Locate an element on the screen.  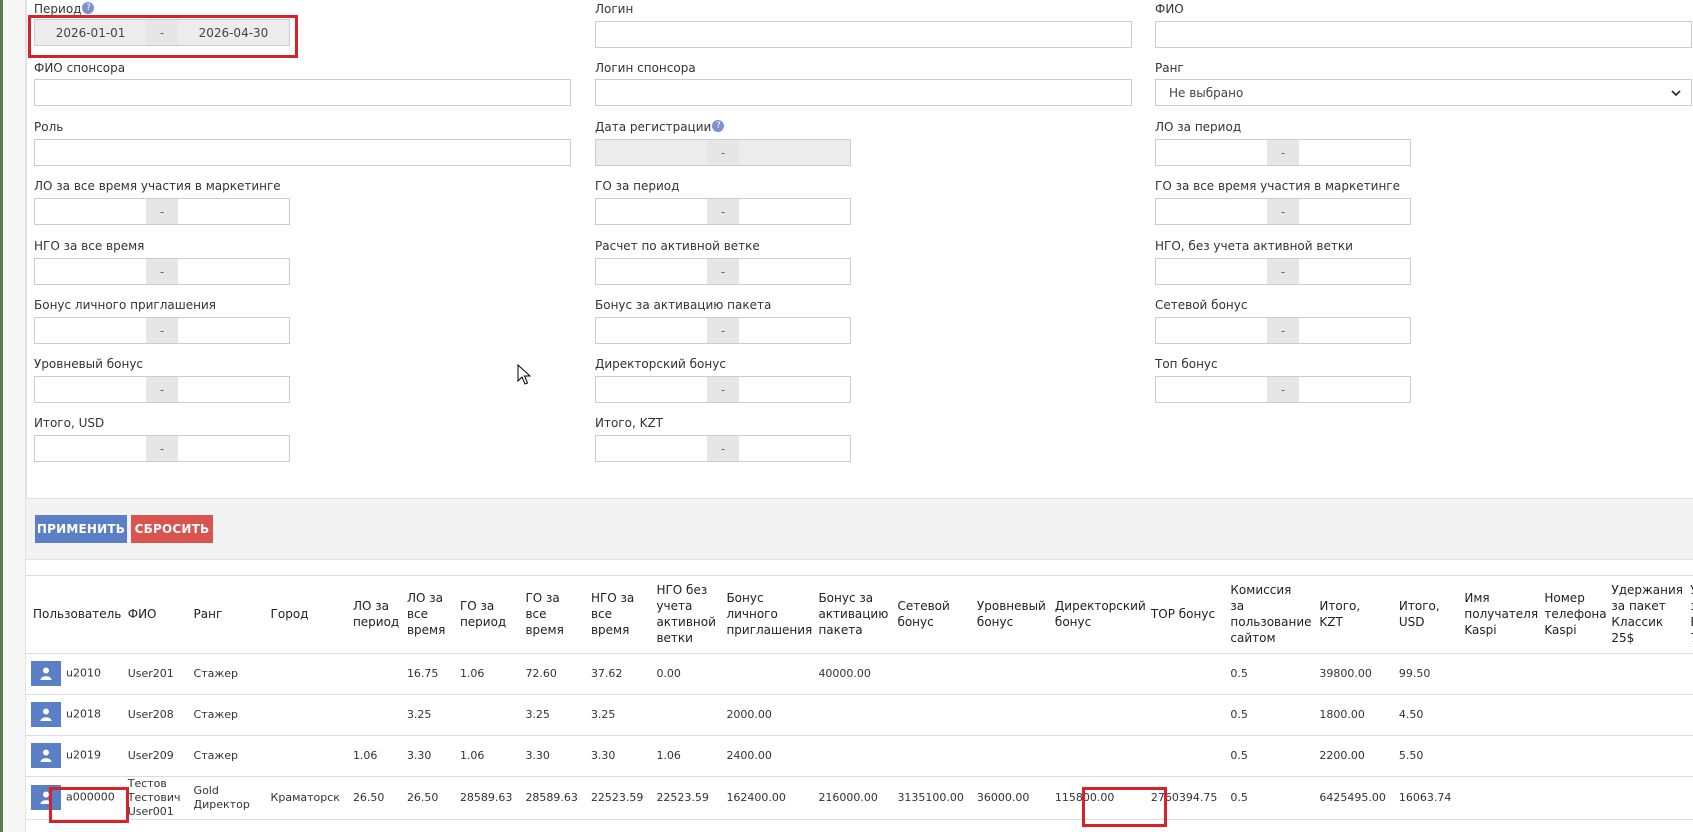
apply-button: ПРИМЕНИТЬ is located at coordinates (81, 529).